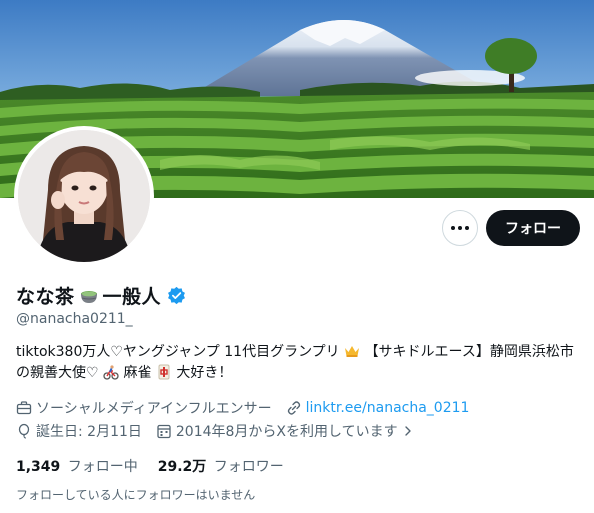 This screenshot has height=513, width=594. What do you see at coordinates (388, 408) in the screenshot?
I see `website-link: linktr.ee/nanacha_0211` at bounding box center [388, 408].